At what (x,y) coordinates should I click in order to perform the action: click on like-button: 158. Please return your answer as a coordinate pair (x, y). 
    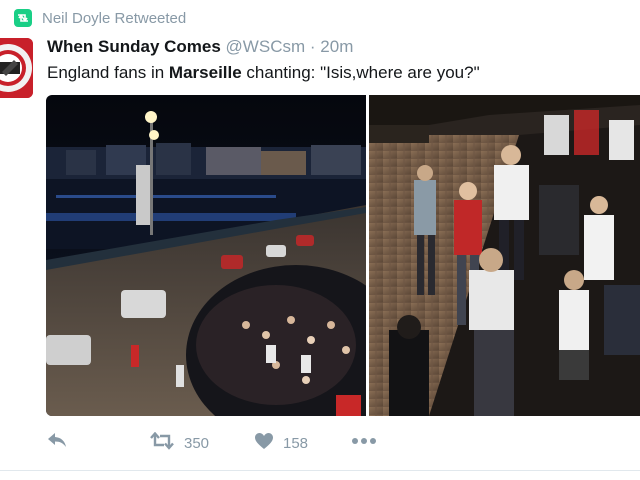
    Looking at the image, I should click on (281, 443).